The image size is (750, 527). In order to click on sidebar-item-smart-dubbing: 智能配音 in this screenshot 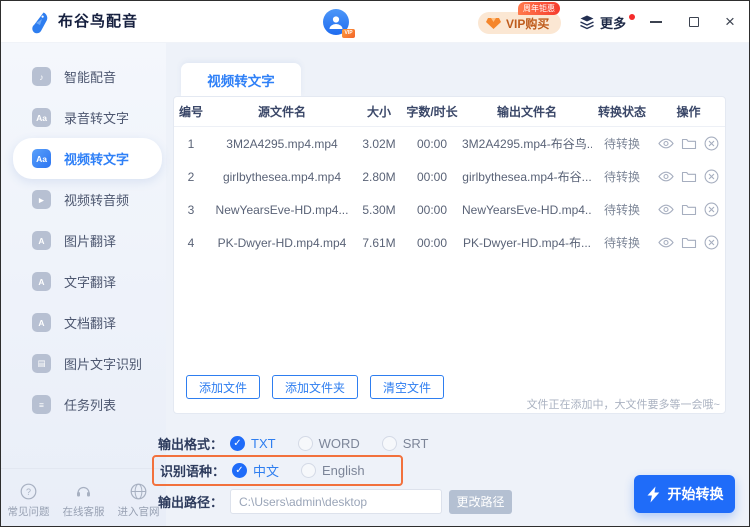, I will do `click(83, 76)`.